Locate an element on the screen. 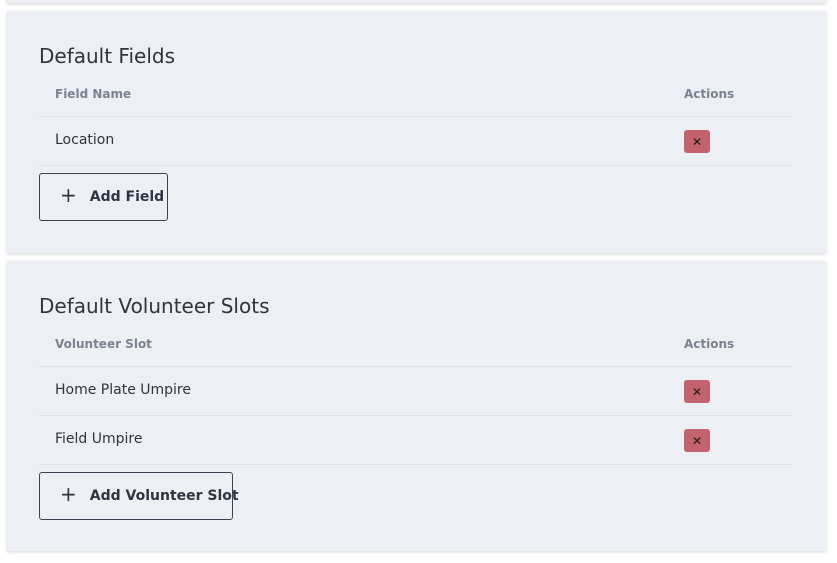  default-fields-title: Default Fields is located at coordinates (107, 56).